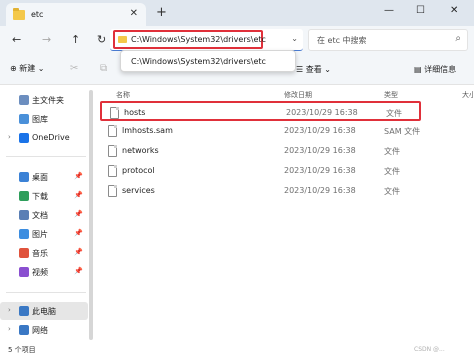  Describe the element at coordinates (402, 131) in the screenshot. I see `file-type: SAM 文件` at that location.